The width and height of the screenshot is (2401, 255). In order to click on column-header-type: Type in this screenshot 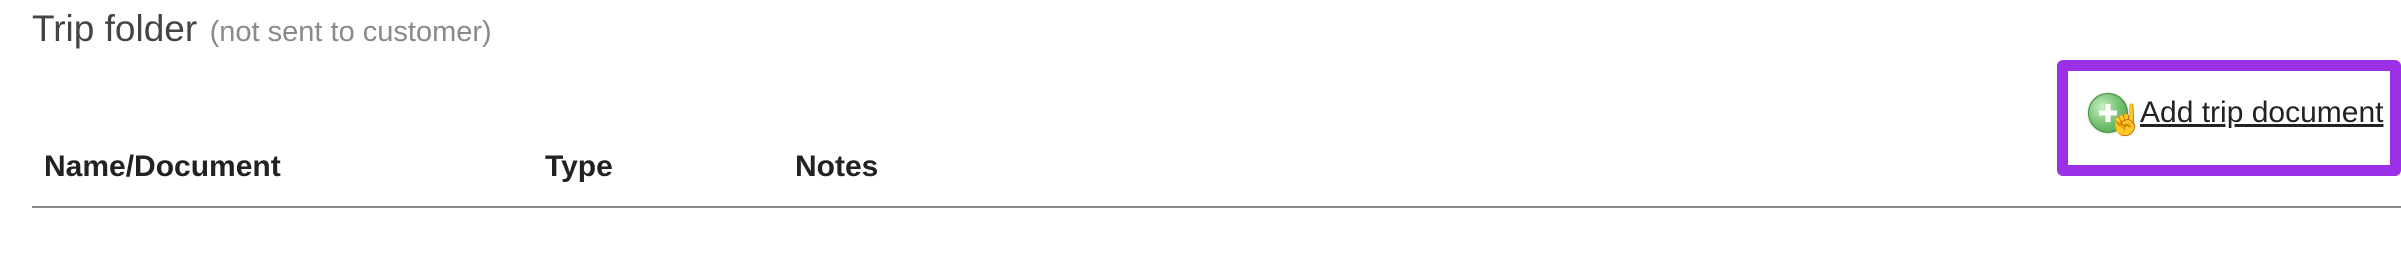, I will do `click(579, 166)`.